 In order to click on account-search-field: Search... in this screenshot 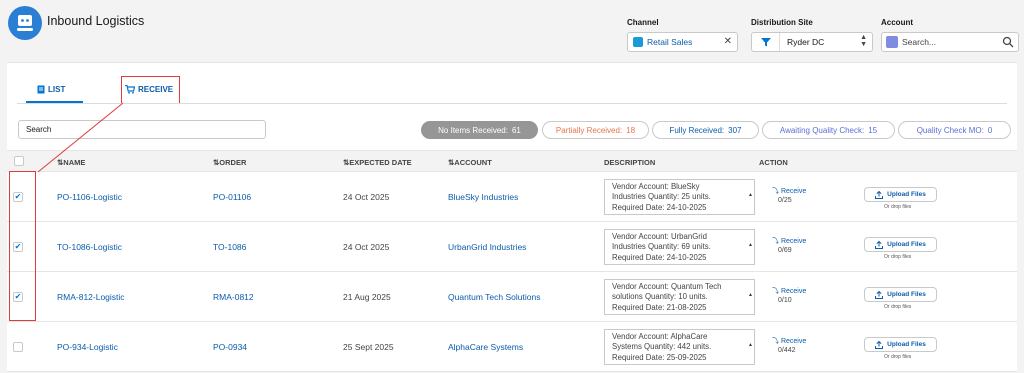, I will do `click(950, 42)`.